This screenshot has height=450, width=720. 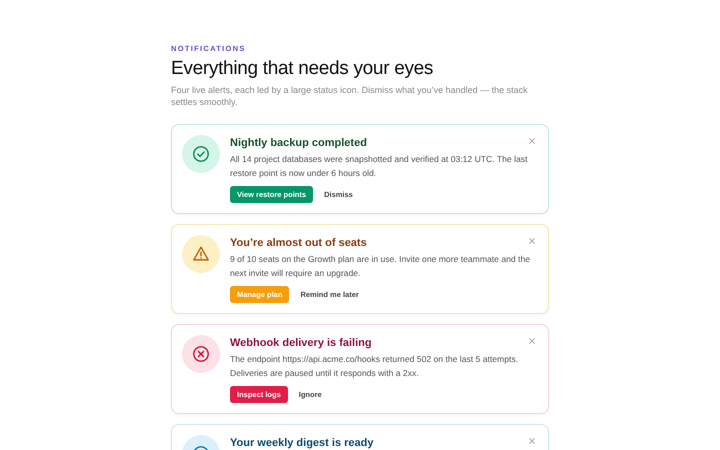 I want to click on alert-title: Your weekly digest is ready, so click(x=302, y=443).